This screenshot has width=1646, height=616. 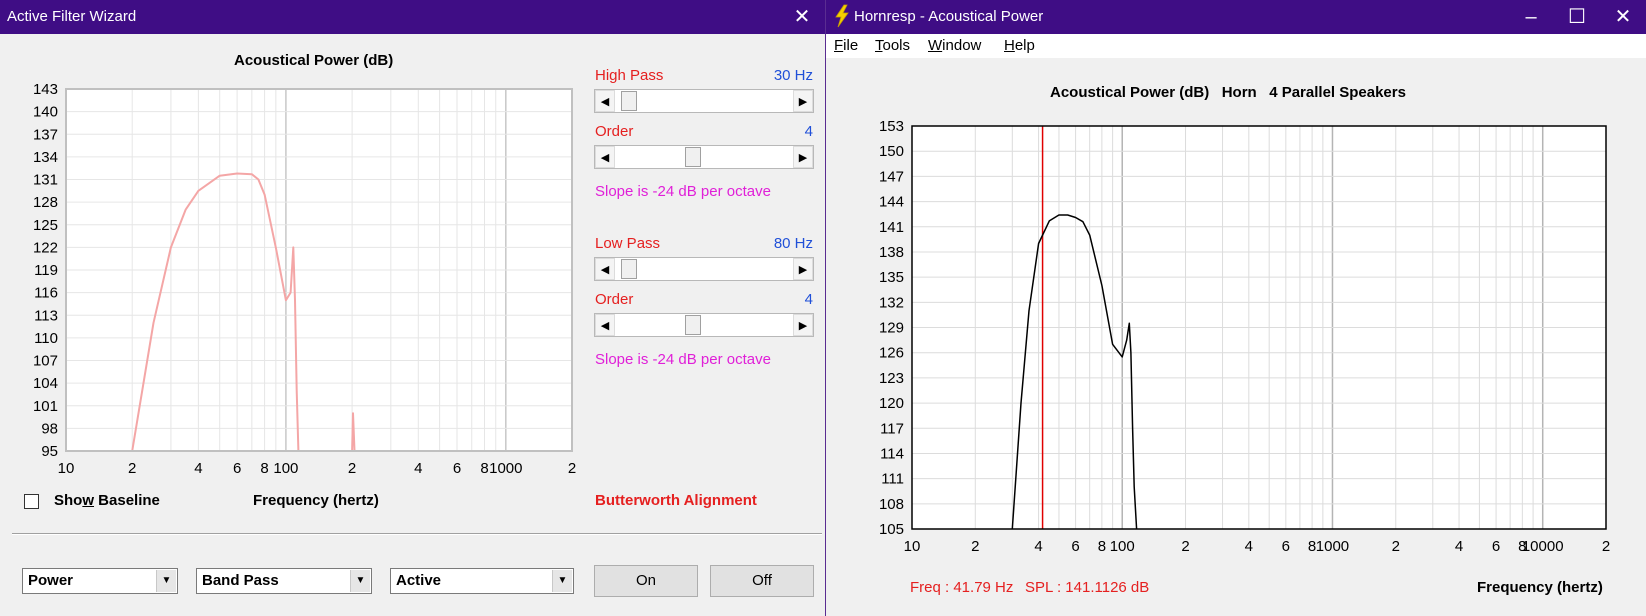 What do you see at coordinates (31, 501) in the screenshot?
I see `show-baseline-checkbox` at bounding box center [31, 501].